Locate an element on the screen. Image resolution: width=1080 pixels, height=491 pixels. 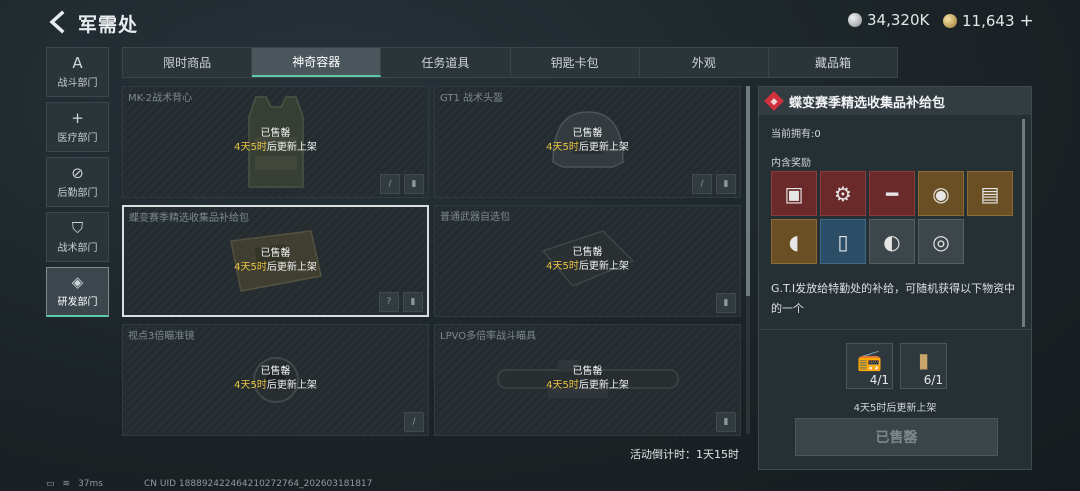
combat-icon: A is located at coordinates (77, 62).